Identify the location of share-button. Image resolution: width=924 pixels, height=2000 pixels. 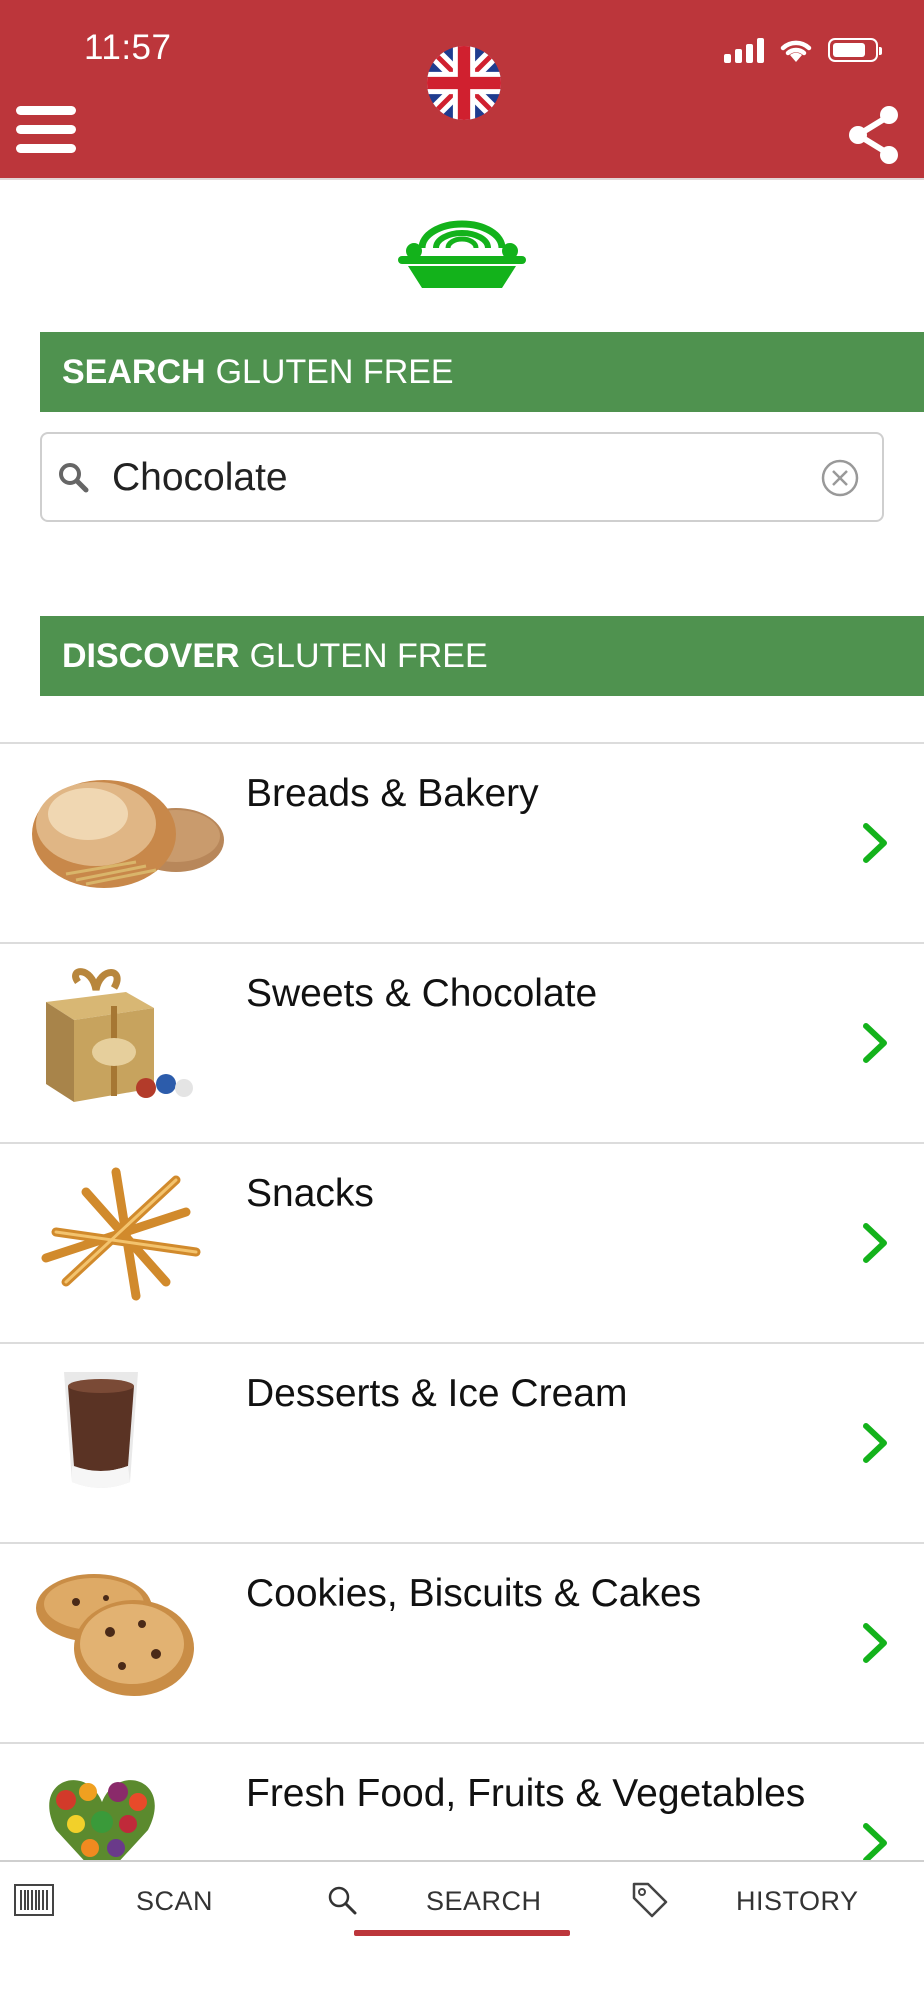
(874, 135).